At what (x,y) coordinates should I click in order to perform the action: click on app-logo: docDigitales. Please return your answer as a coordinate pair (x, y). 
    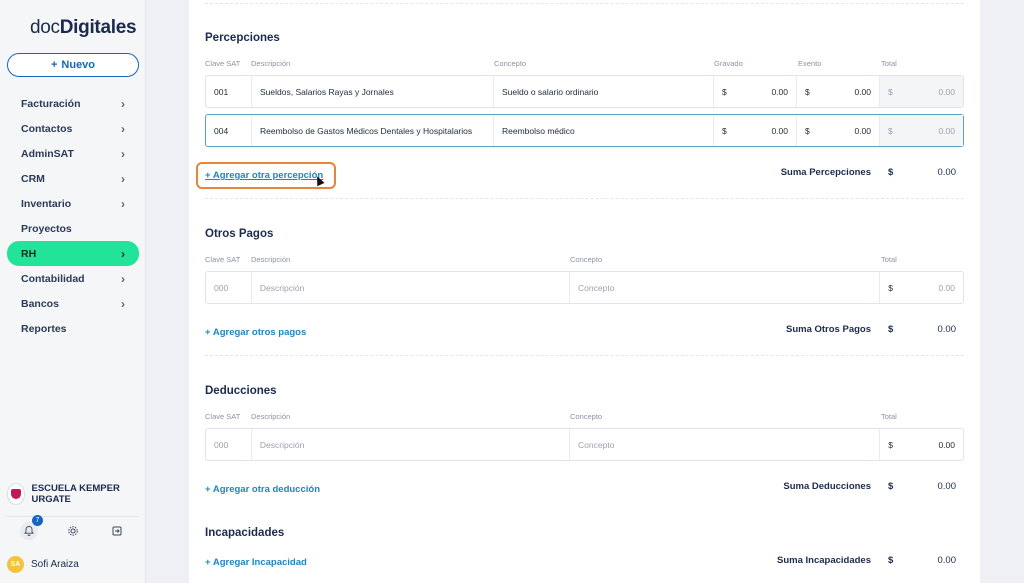
    Looking at the image, I should click on (83, 28).